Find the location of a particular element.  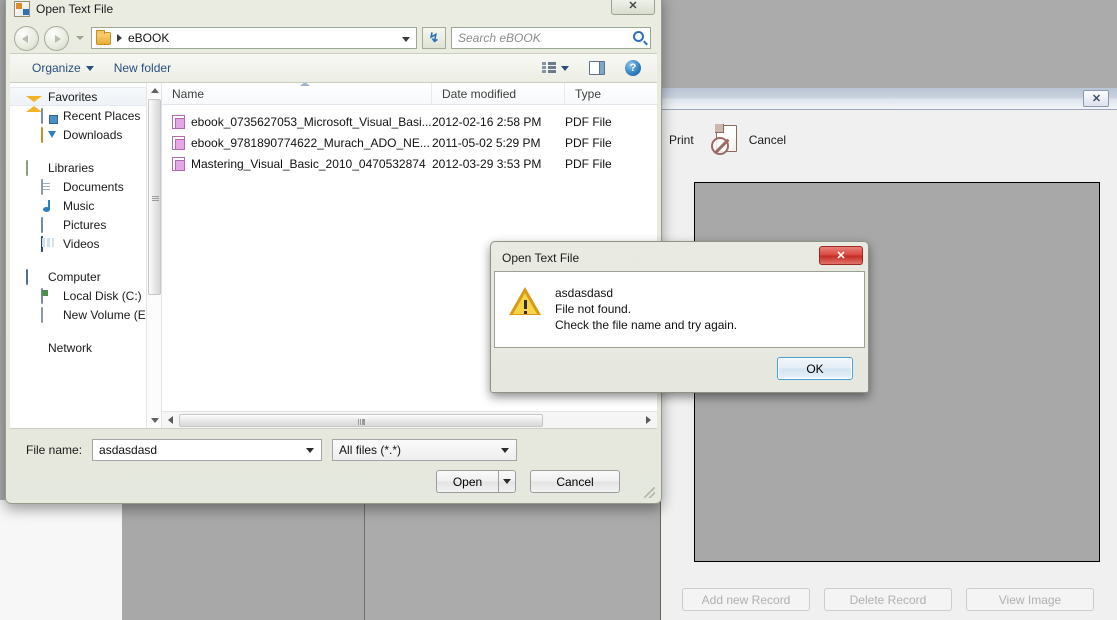

open-button: Open is located at coordinates (467, 481).